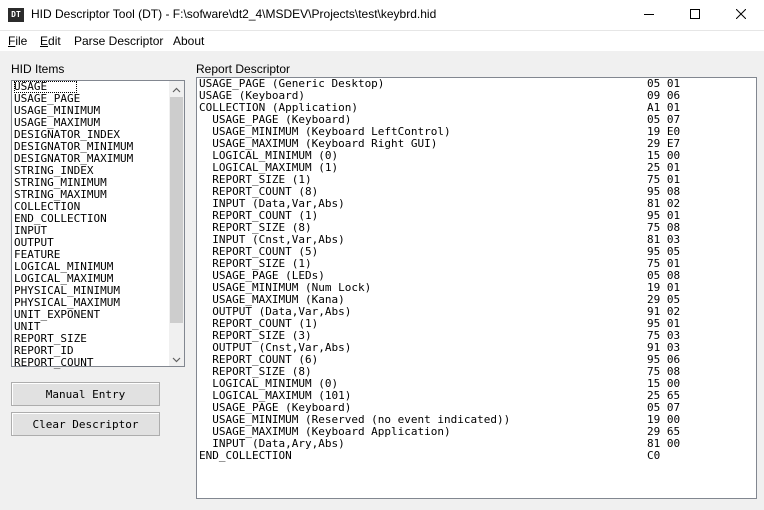 This screenshot has height=510, width=764. I want to click on scroll-down-button, so click(176, 358).